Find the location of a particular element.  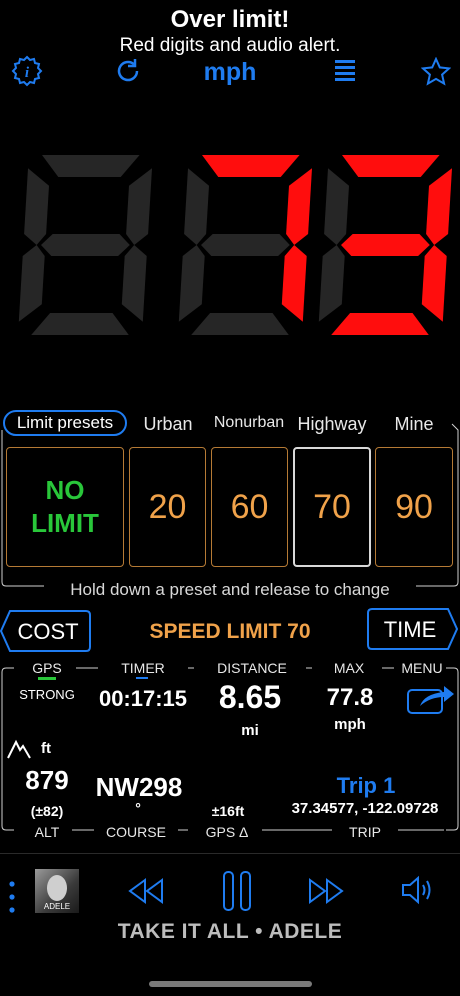

album-art: ADELE is located at coordinates (57, 891).